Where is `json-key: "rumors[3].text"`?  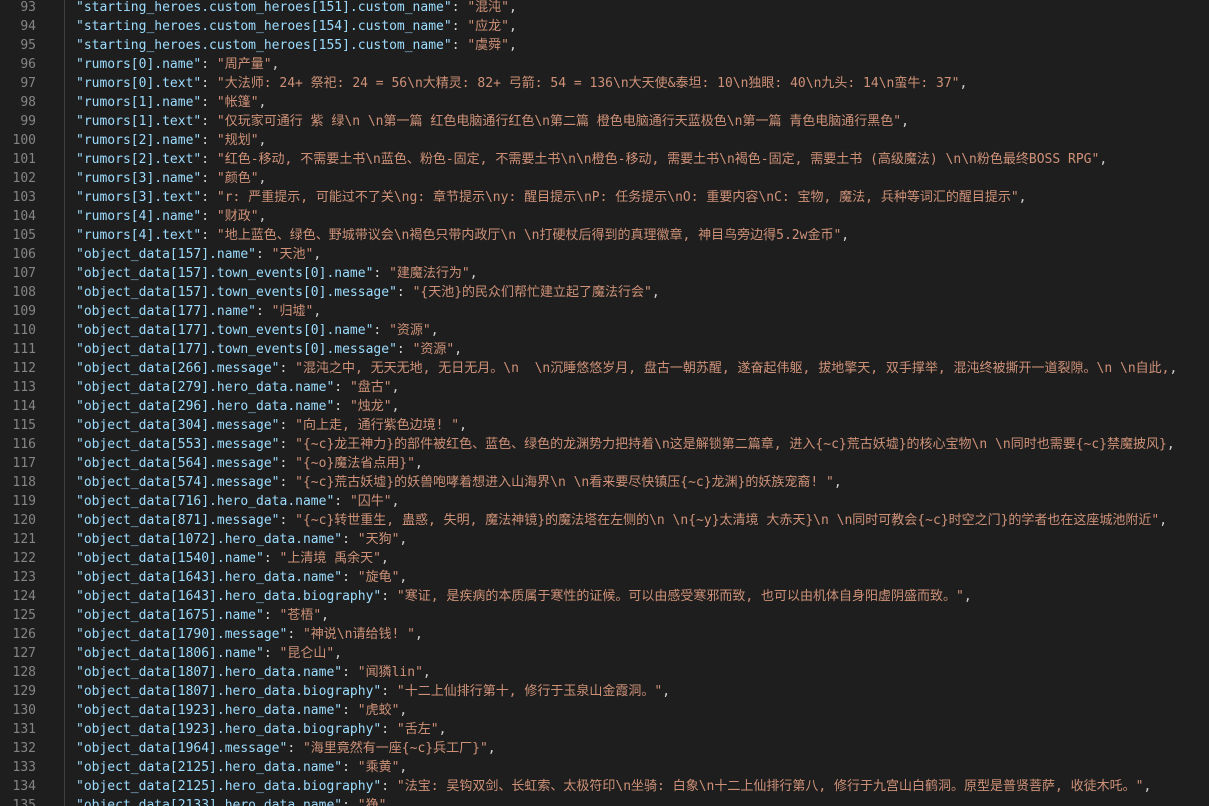 json-key: "rumors[3].text" is located at coordinates (139, 197).